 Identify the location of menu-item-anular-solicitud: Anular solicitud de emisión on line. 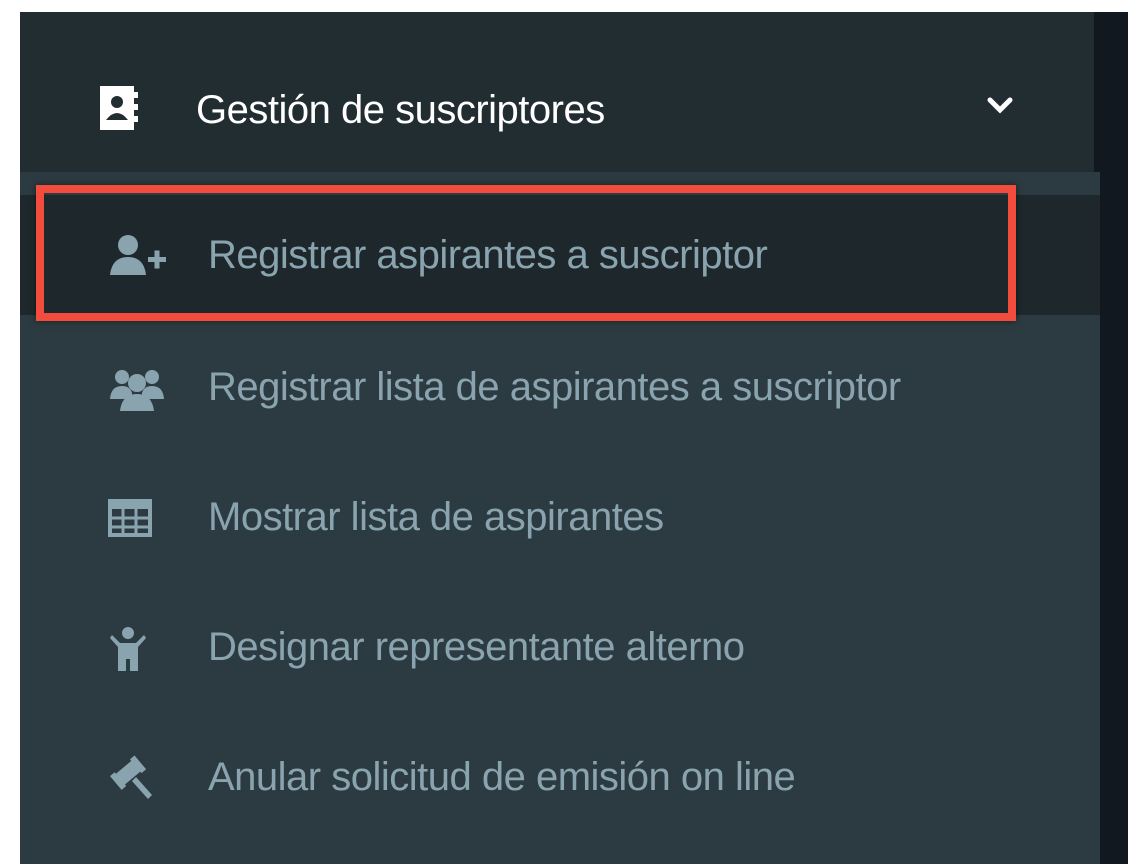
(560, 777).